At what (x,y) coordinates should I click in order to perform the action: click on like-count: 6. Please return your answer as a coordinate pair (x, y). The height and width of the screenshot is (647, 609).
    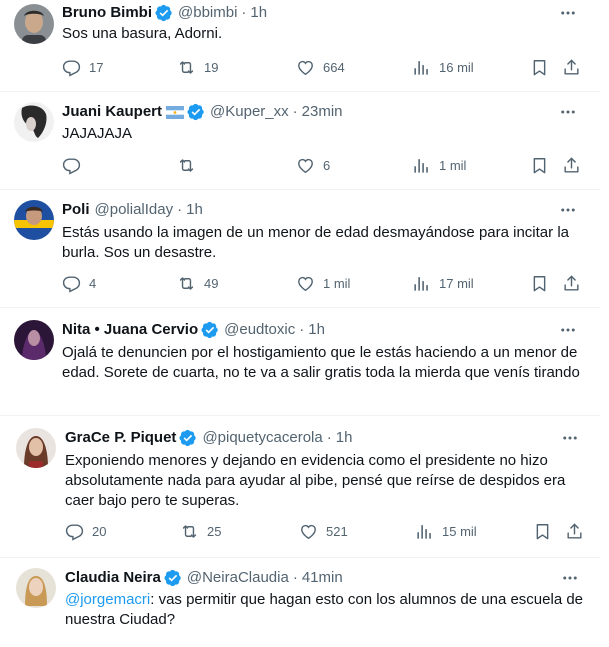
    Looking at the image, I should click on (327, 165).